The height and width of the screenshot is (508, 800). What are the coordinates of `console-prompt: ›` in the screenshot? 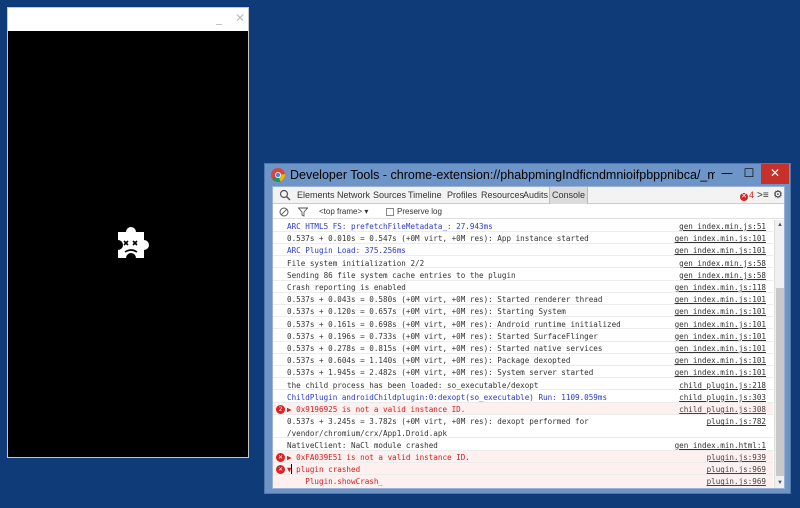 It's located at (523, 469).